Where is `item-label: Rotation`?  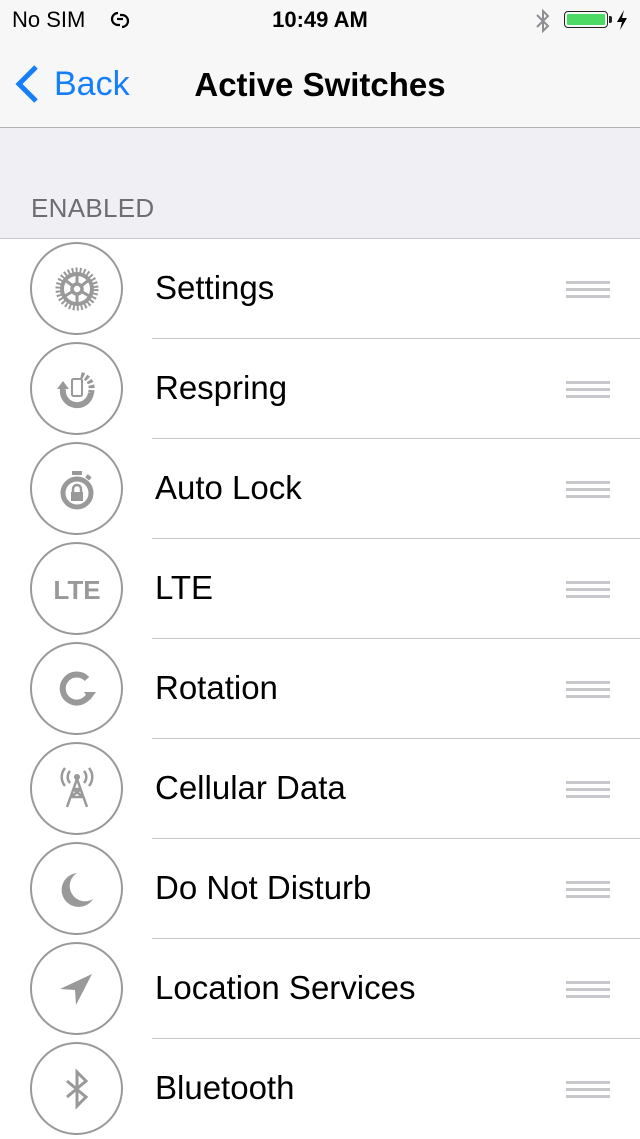 item-label: Rotation is located at coordinates (216, 687).